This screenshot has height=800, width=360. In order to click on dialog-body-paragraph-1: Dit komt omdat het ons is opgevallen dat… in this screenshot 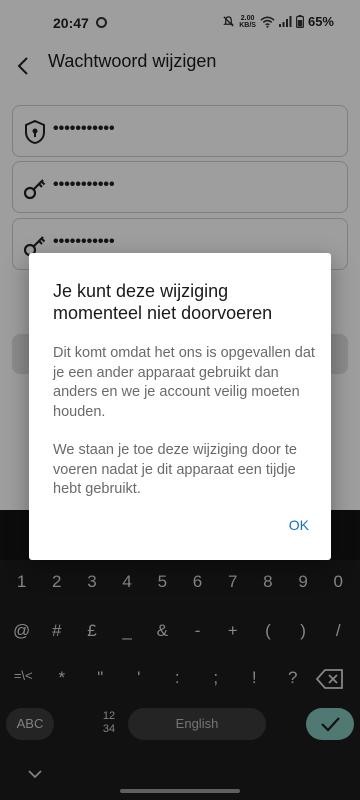, I will do `click(184, 382)`.